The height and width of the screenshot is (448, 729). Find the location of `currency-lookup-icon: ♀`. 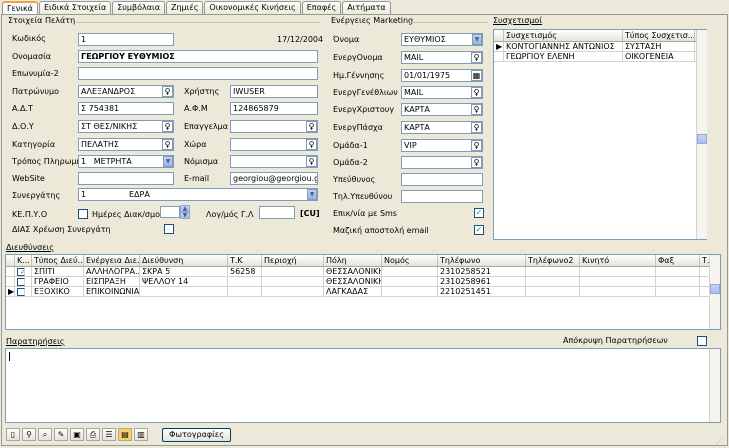

currency-lookup-icon: ♀ is located at coordinates (311, 161).